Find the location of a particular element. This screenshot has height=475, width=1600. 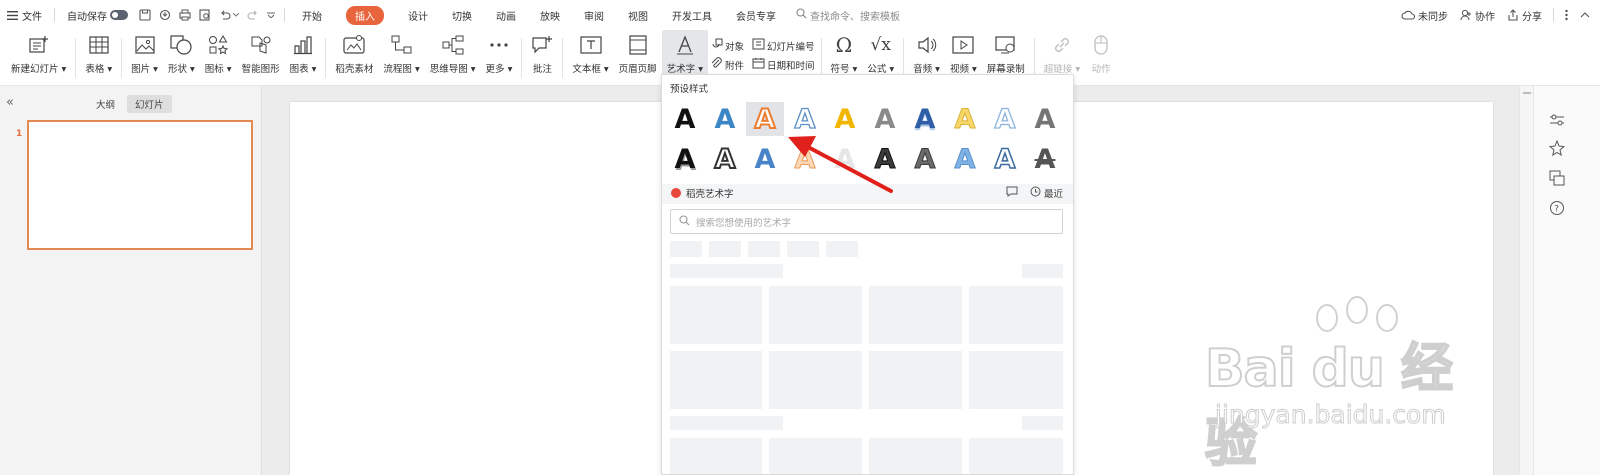

docer-material-button: 稻壳素材 is located at coordinates (354, 55).